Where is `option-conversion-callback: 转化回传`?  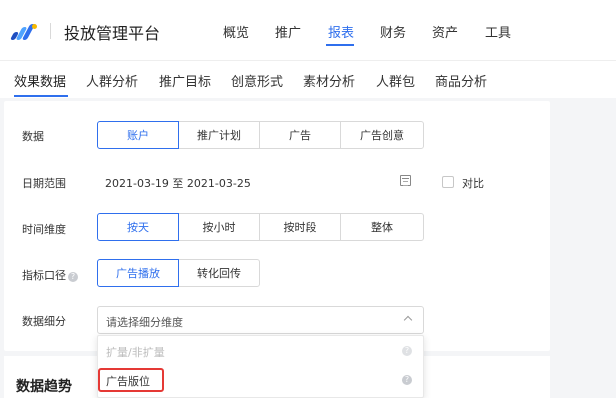
option-conversion-callback: 转化回传 is located at coordinates (219, 273).